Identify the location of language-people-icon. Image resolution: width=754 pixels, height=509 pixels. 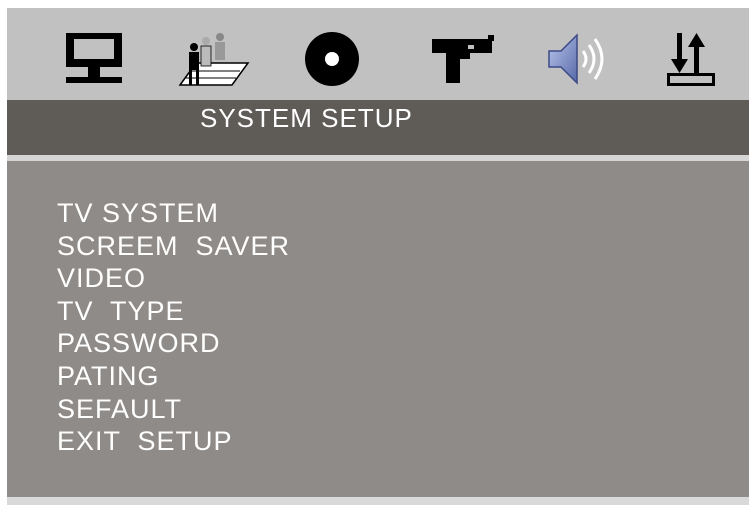
(212, 59).